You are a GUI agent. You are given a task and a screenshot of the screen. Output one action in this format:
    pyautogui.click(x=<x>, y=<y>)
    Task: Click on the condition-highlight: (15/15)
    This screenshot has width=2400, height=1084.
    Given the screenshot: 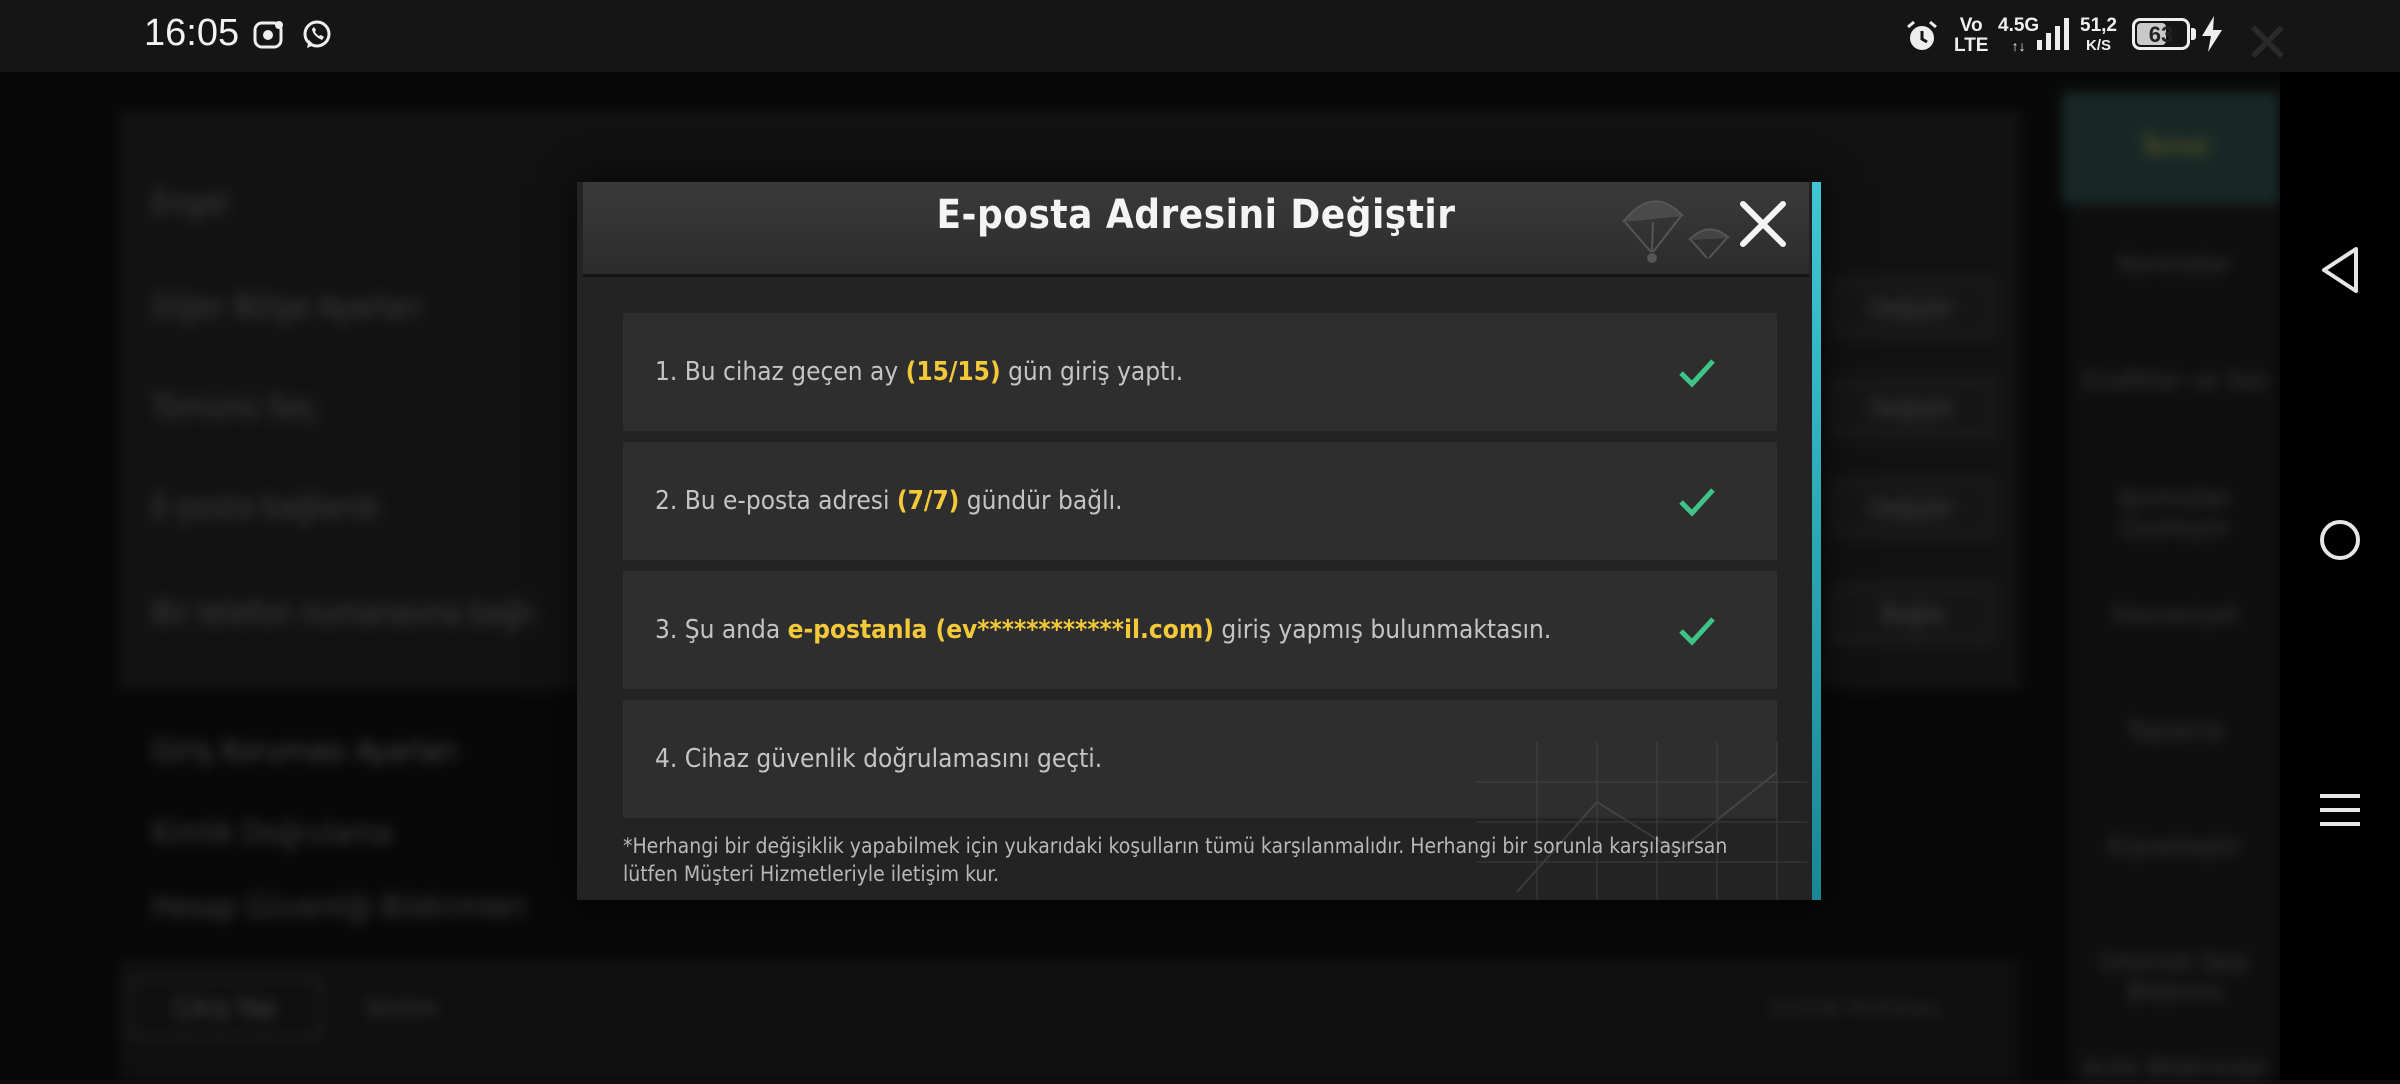 What is the action you would take?
    pyautogui.click(x=953, y=372)
    